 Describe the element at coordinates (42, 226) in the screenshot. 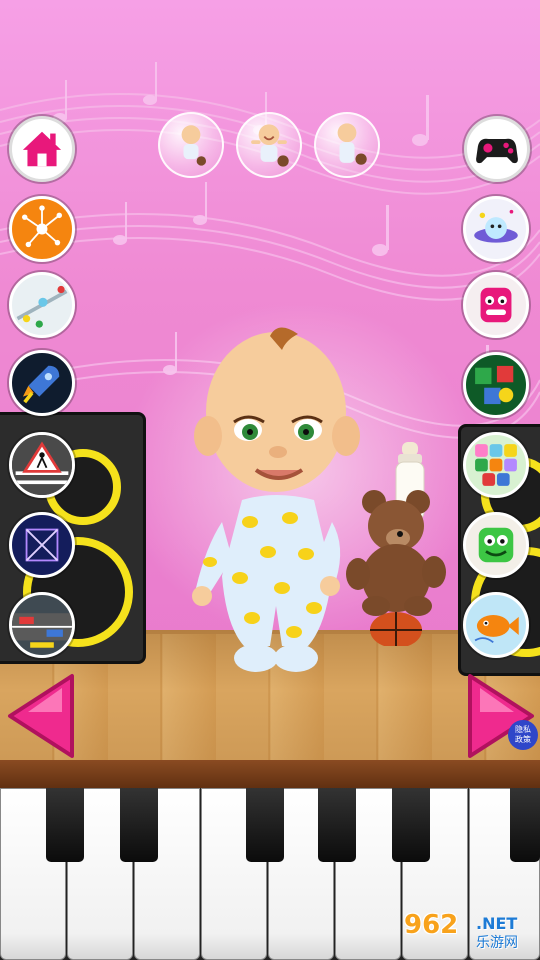

I see `orange-network-icon` at that location.